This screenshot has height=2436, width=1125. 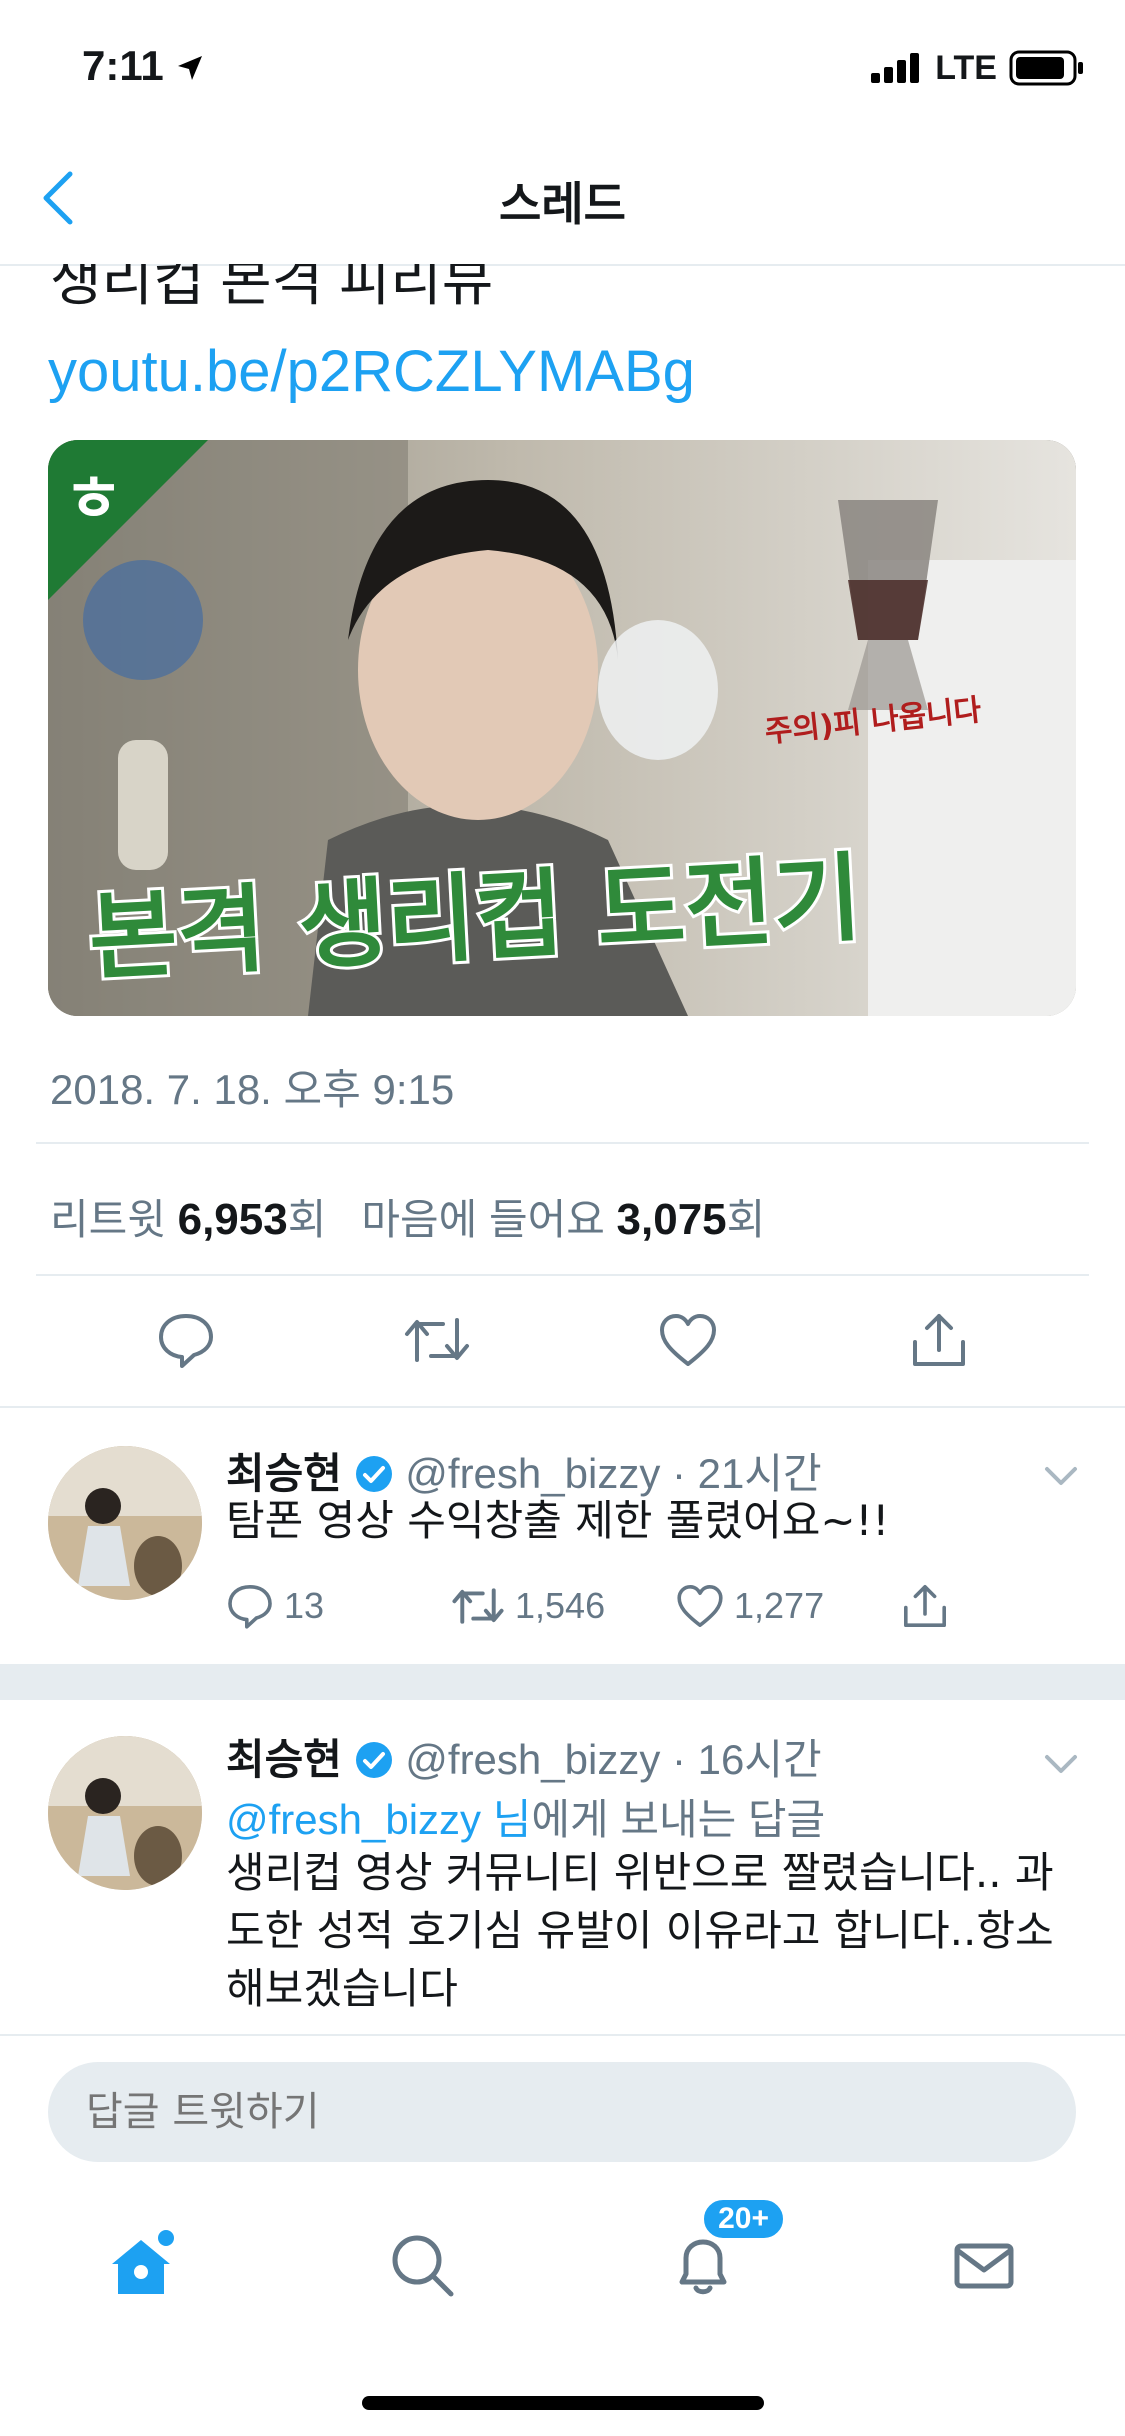 I want to click on status-indicators: LTE, so click(x=978, y=68).